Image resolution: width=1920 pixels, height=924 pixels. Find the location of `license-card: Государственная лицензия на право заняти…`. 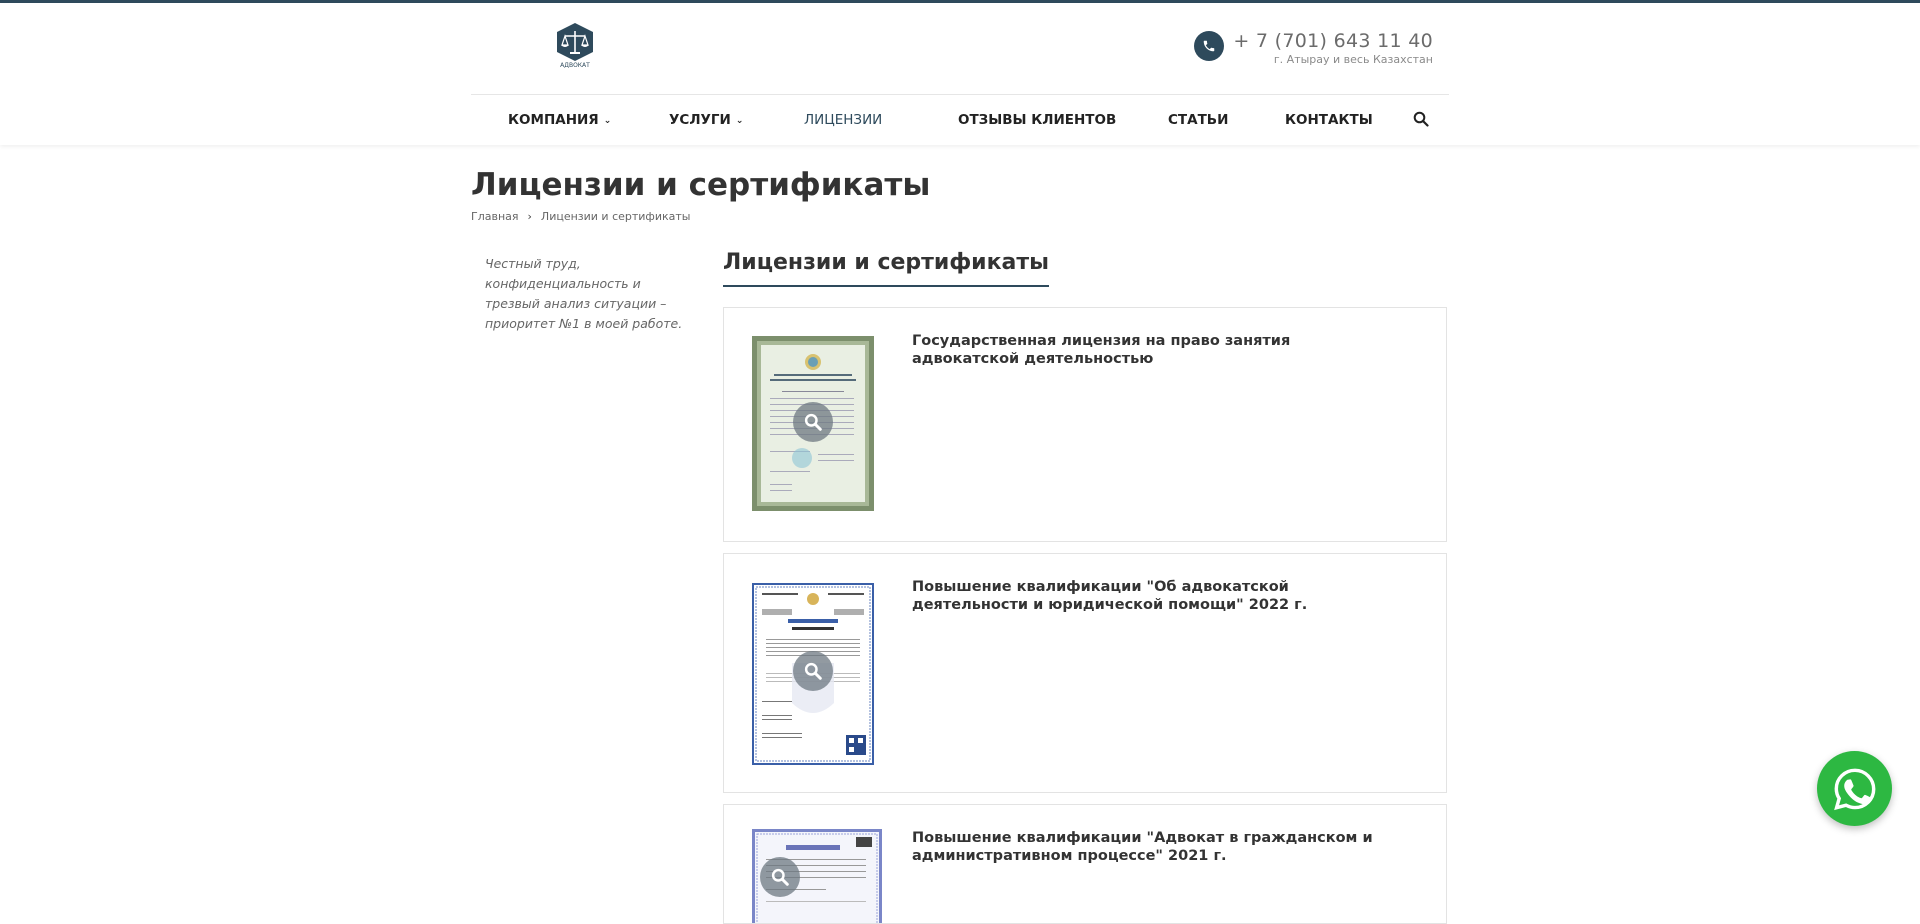

license-card: Государственная лицензия на право заняти… is located at coordinates (1085, 424).